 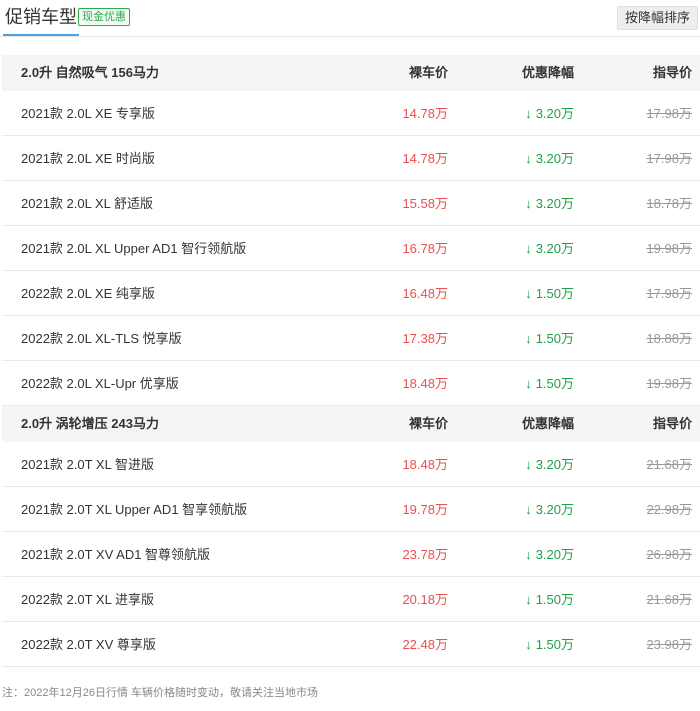 I want to click on model-name: 2021款 2.0T XV AD1 智尊领航版, so click(x=115, y=554).